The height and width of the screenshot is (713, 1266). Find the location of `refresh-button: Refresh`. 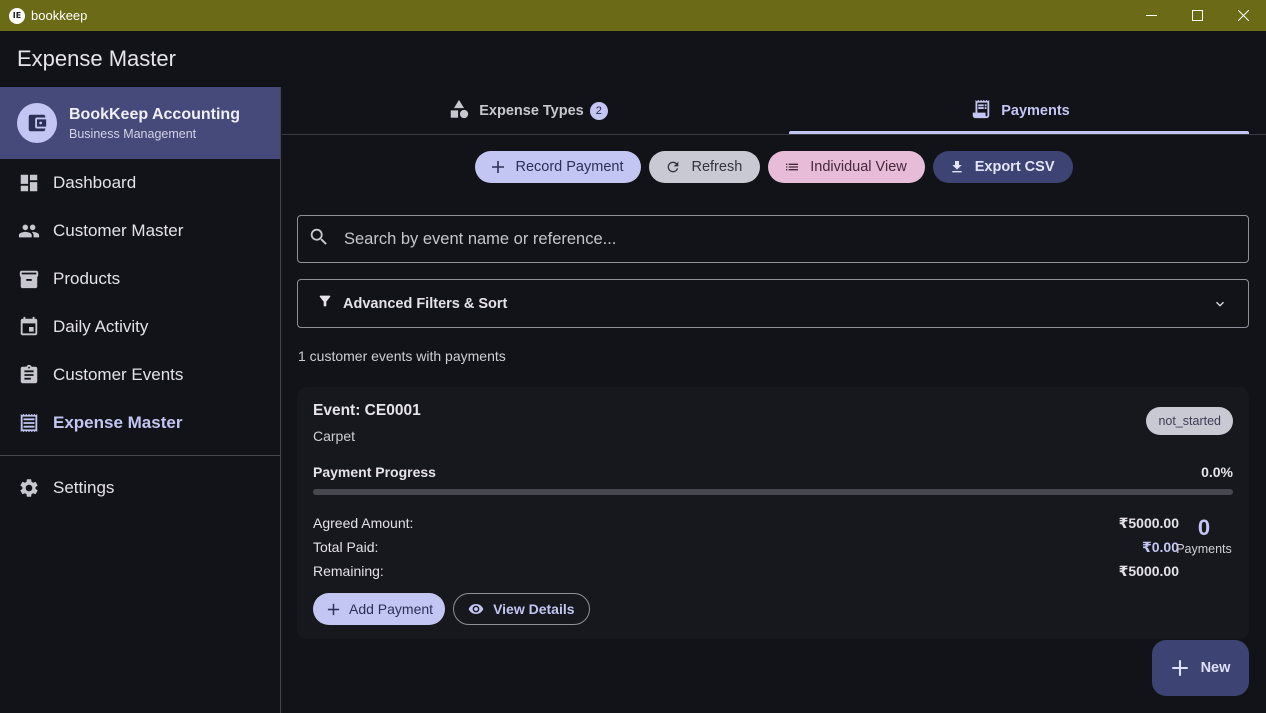

refresh-button: Refresh is located at coordinates (705, 167).